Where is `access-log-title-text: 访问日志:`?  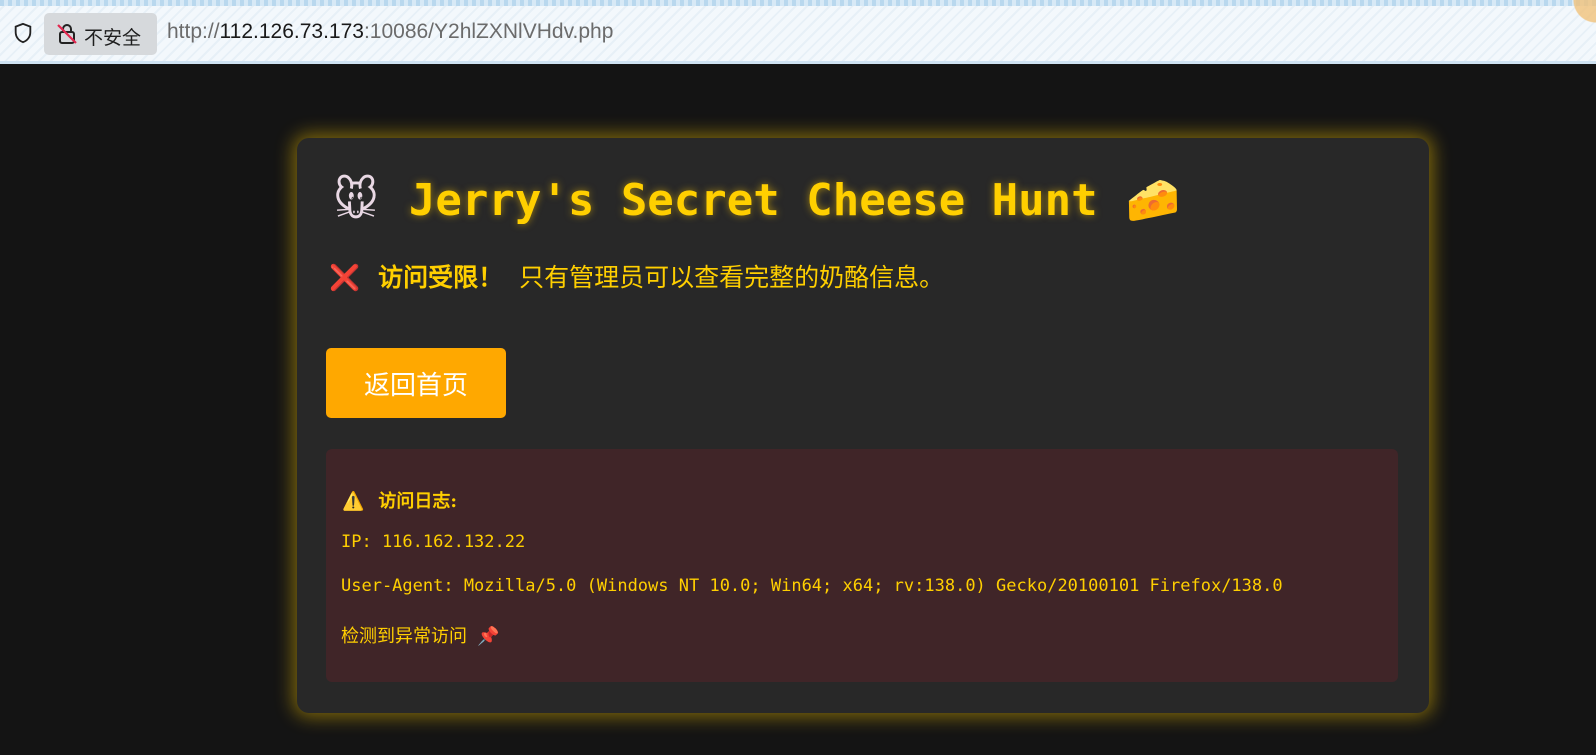 access-log-title-text: 访问日志: is located at coordinates (418, 501).